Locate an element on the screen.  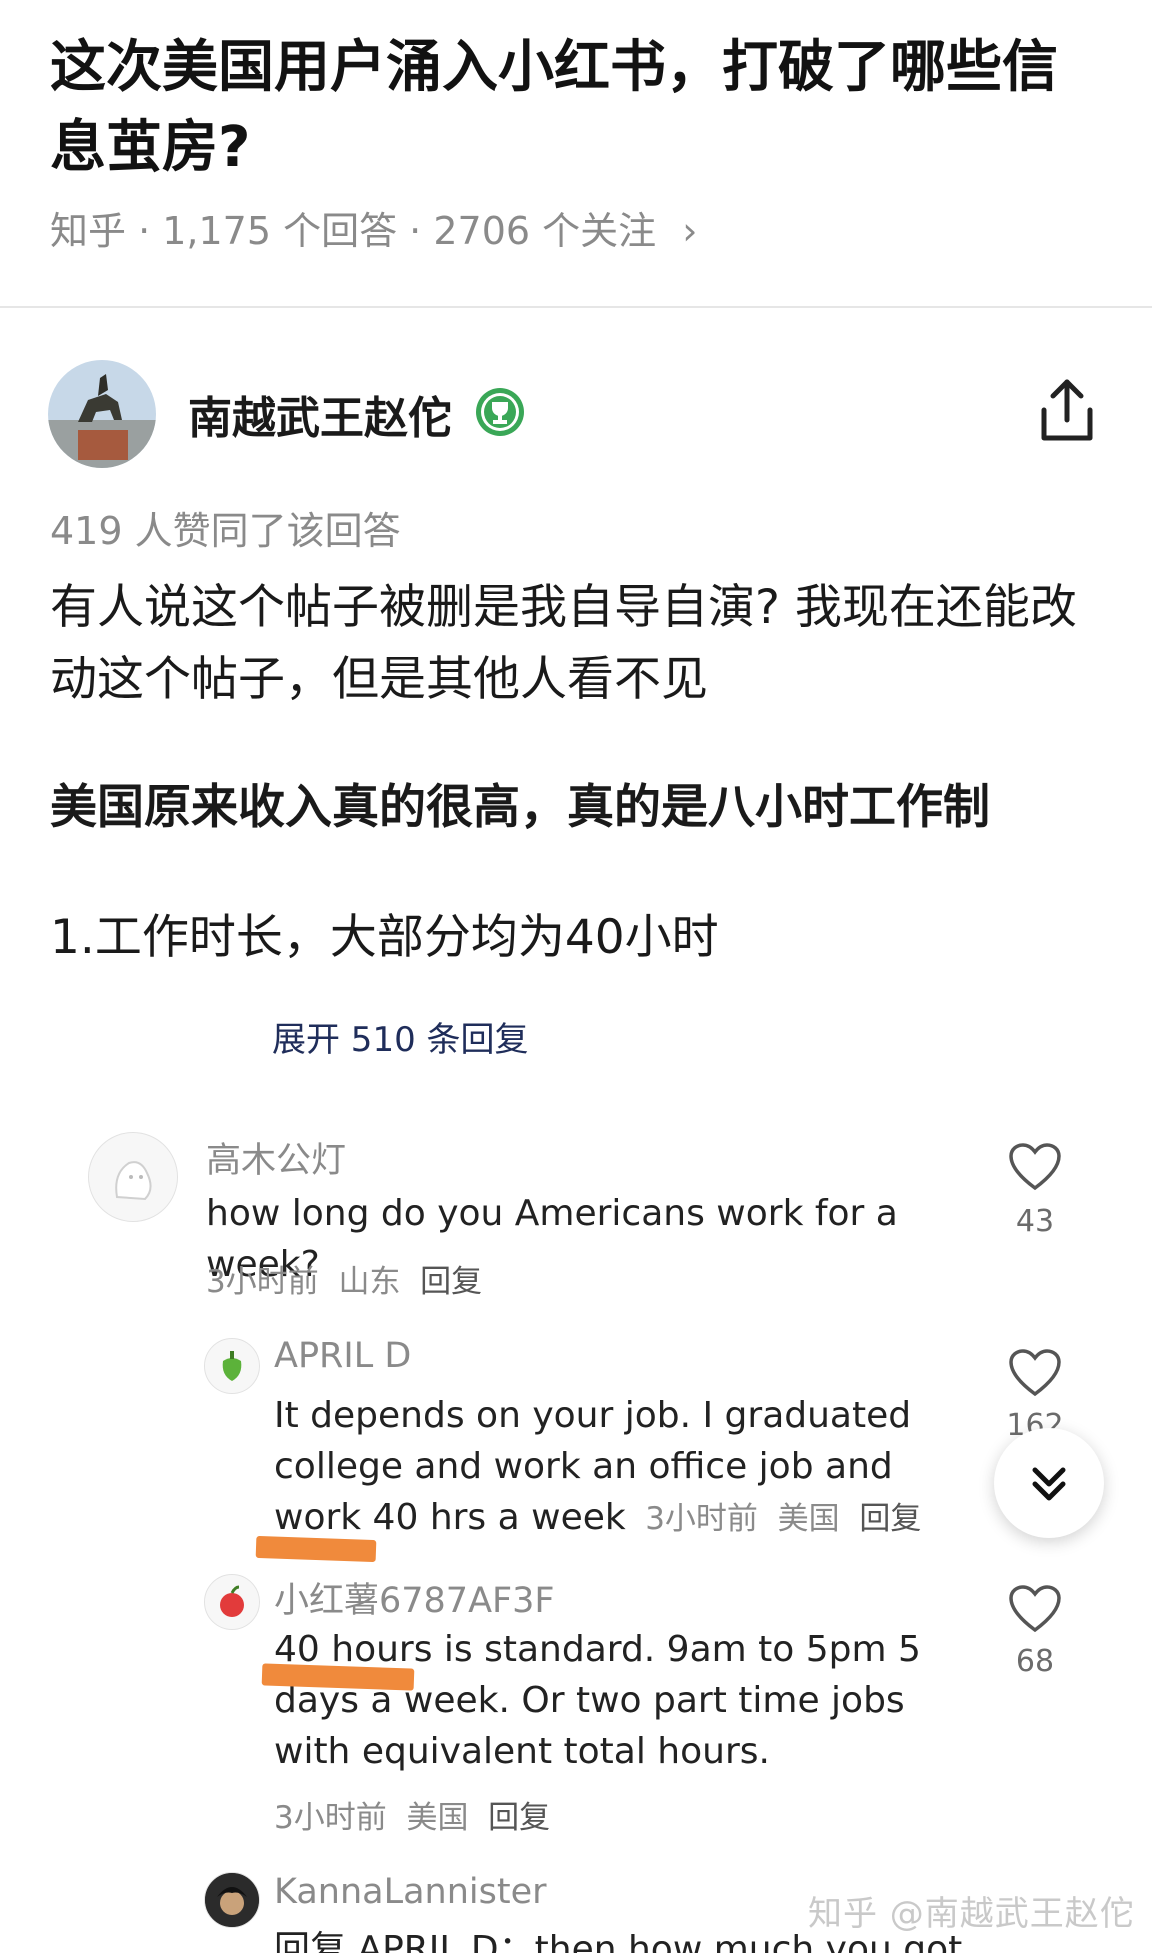
answer-bold-heading: 美国原来收入真的很高，真的是八小时工作制 is located at coordinates (520, 807).